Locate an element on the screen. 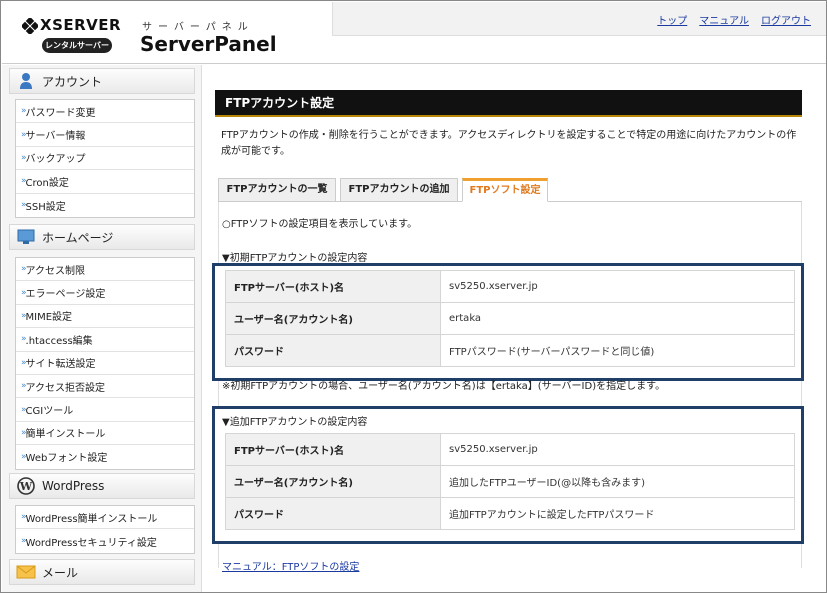  wordpress-icon: W is located at coordinates (26, 486).